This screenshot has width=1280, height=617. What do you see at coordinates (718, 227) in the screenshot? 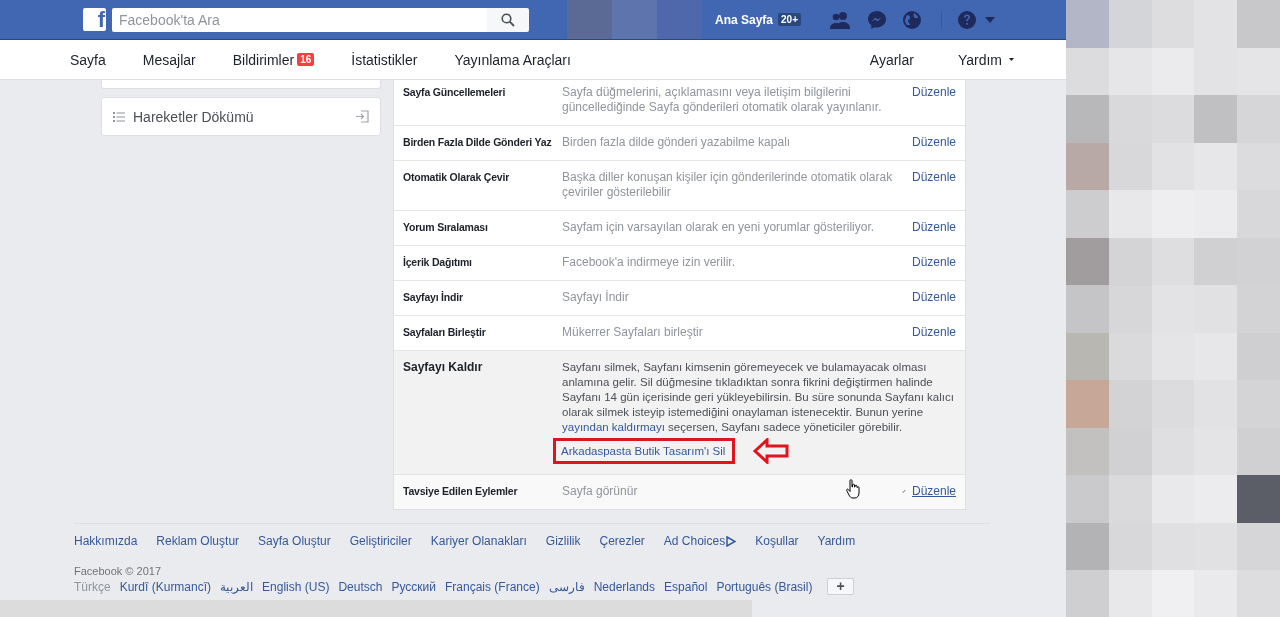
I see `setting-description: Sayfam için varsayılan olarak en yeni yorumlar gösteriliyor.` at bounding box center [718, 227].